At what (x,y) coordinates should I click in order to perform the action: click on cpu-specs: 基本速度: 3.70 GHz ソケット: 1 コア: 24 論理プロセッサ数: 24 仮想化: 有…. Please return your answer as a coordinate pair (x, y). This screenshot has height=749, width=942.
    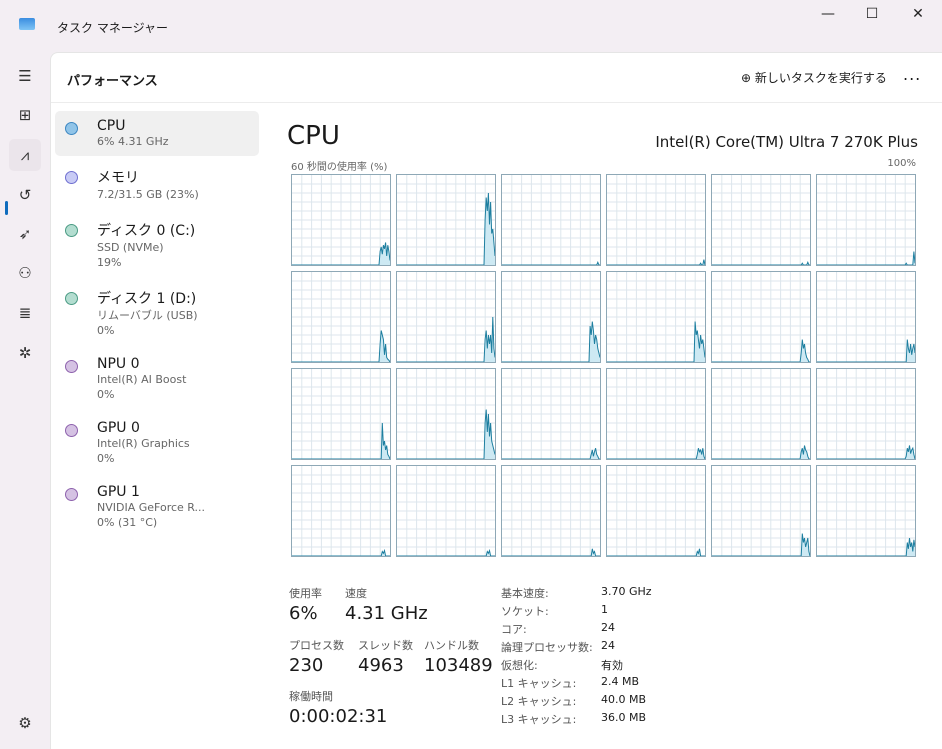
    Looking at the image, I should click on (576, 657).